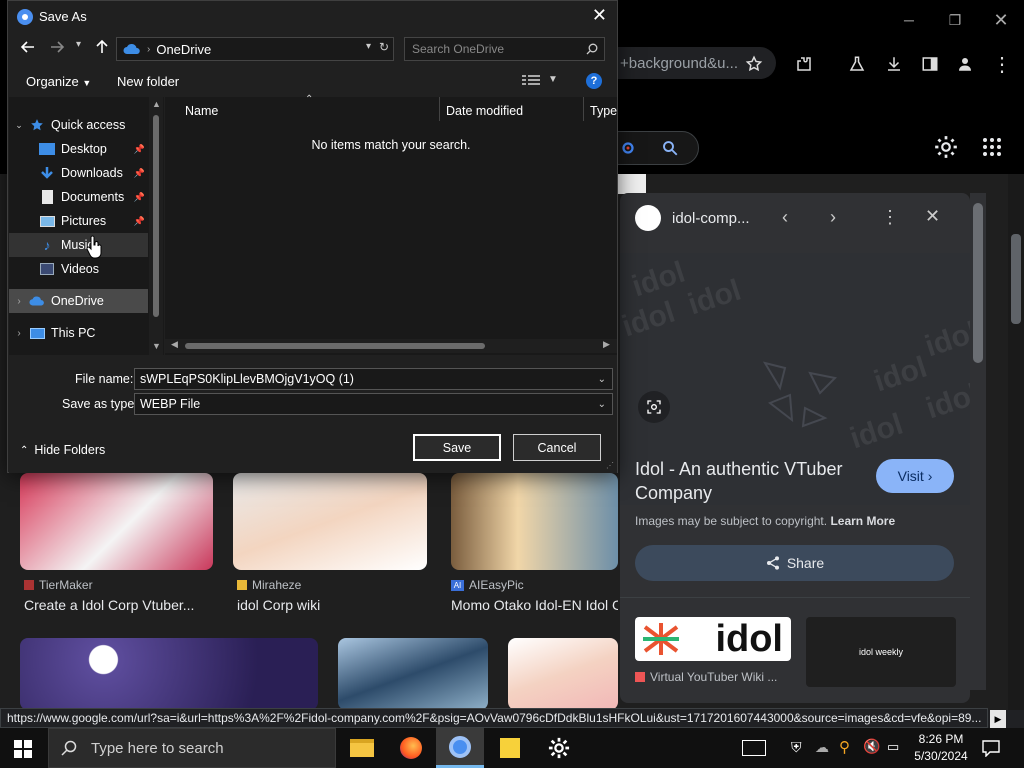 The image size is (1024, 768). I want to click on related-thumbnail: idol, so click(713, 639).